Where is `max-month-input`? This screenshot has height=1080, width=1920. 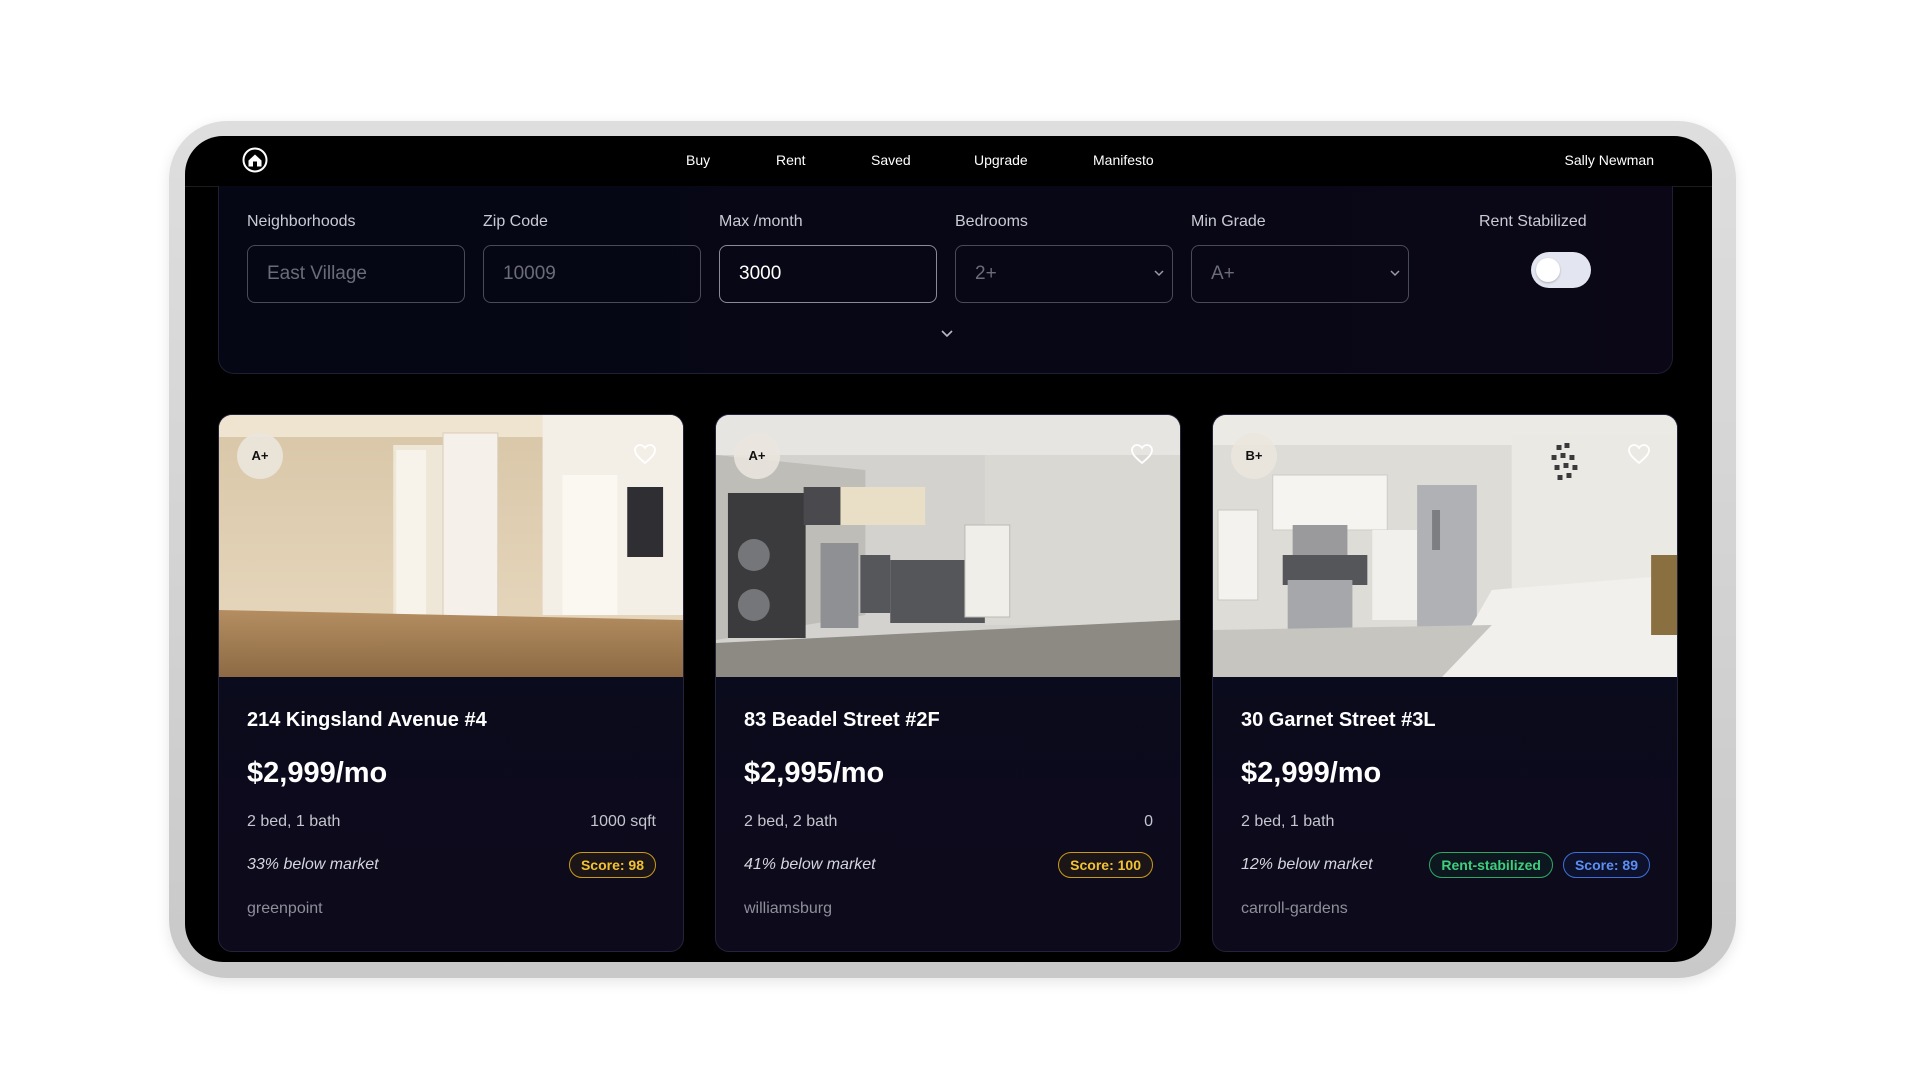
max-month-input is located at coordinates (828, 274).